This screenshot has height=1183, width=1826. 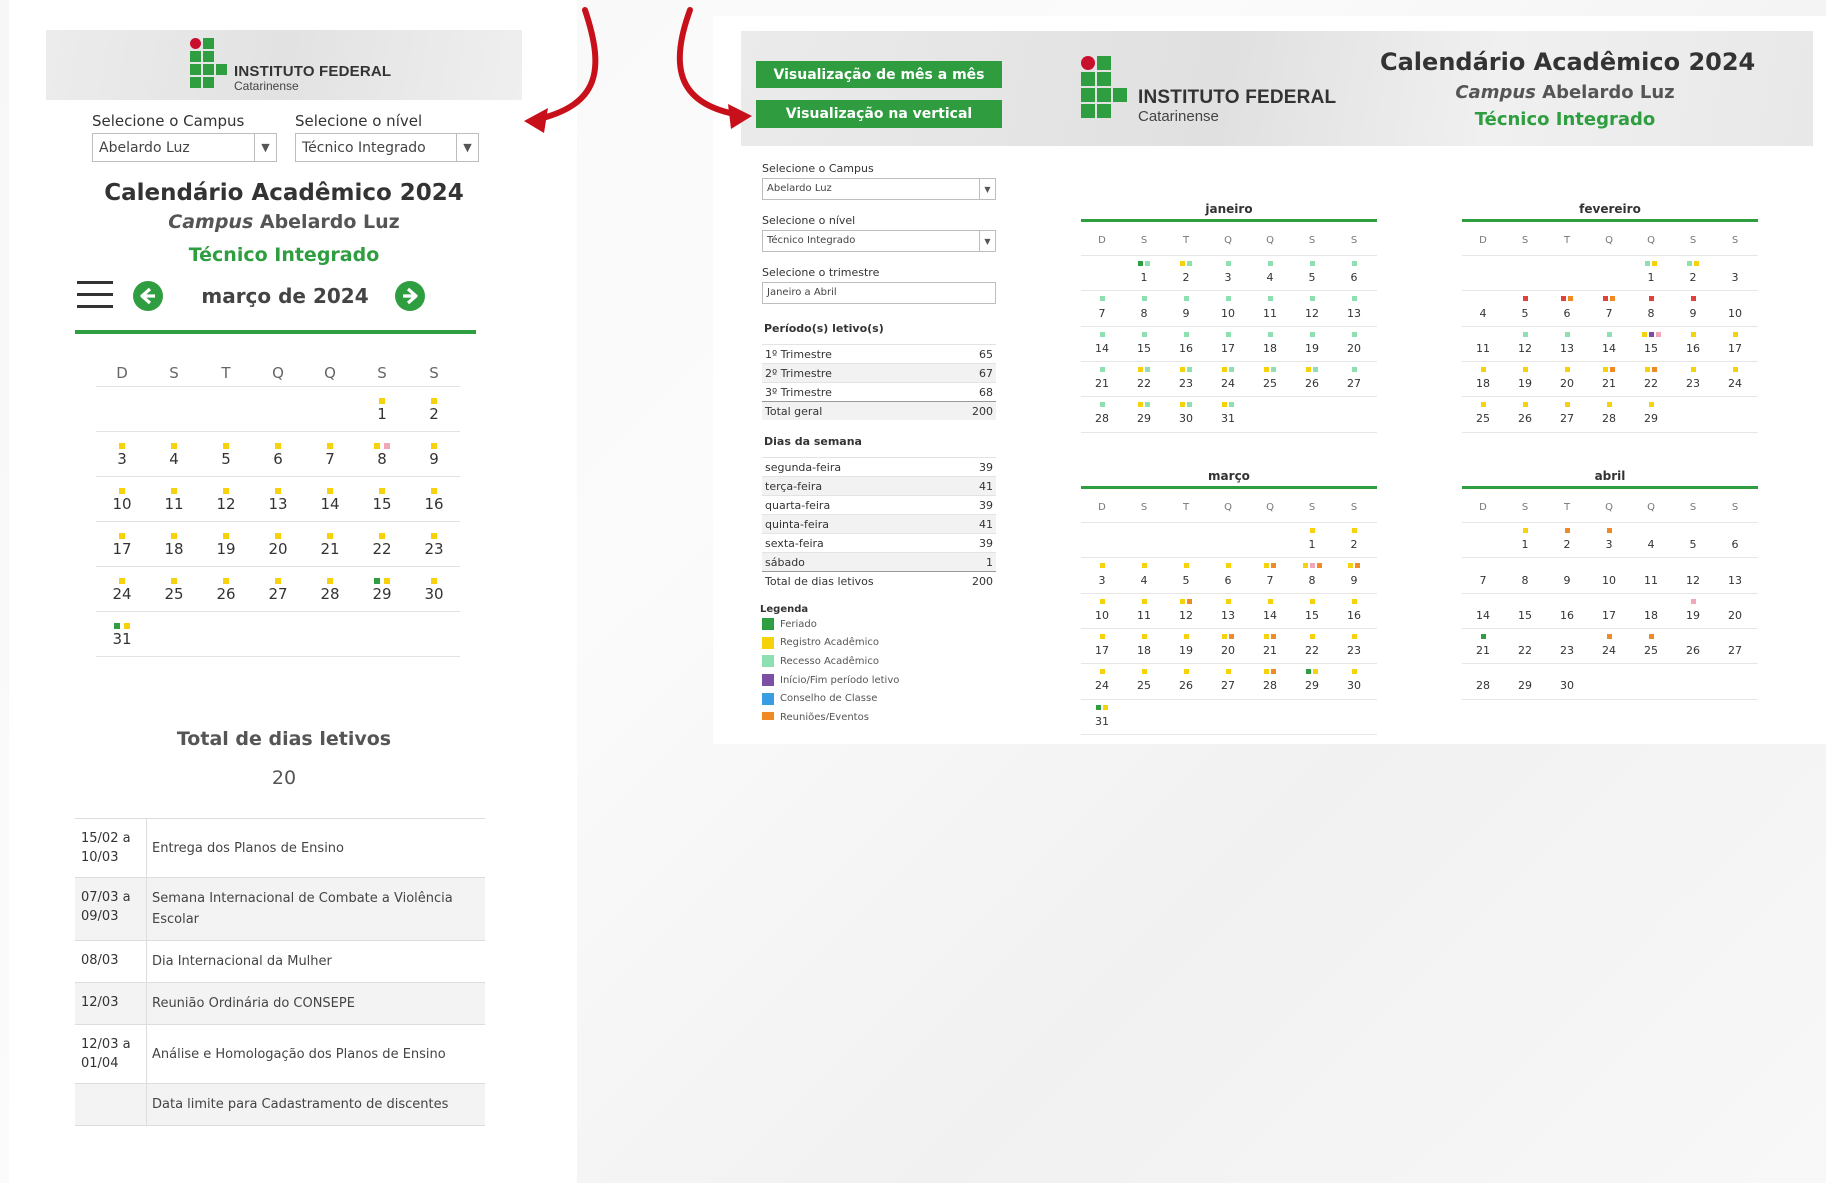 I want to click on month-by-month-button: Visualização de mês a mês, so click(x=879, y=74).